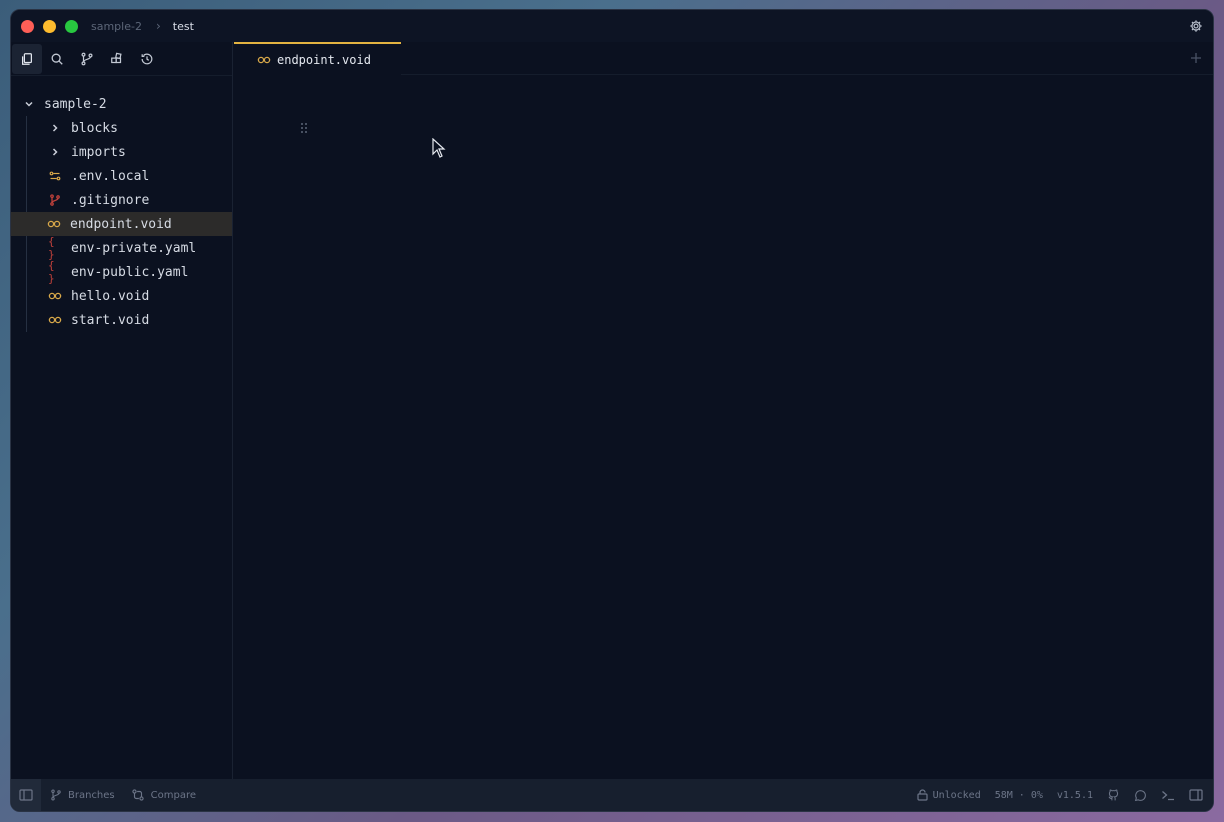 The height and width of the screenshot is (822, 1224). I want to click on tab-files, so click(27, 58).